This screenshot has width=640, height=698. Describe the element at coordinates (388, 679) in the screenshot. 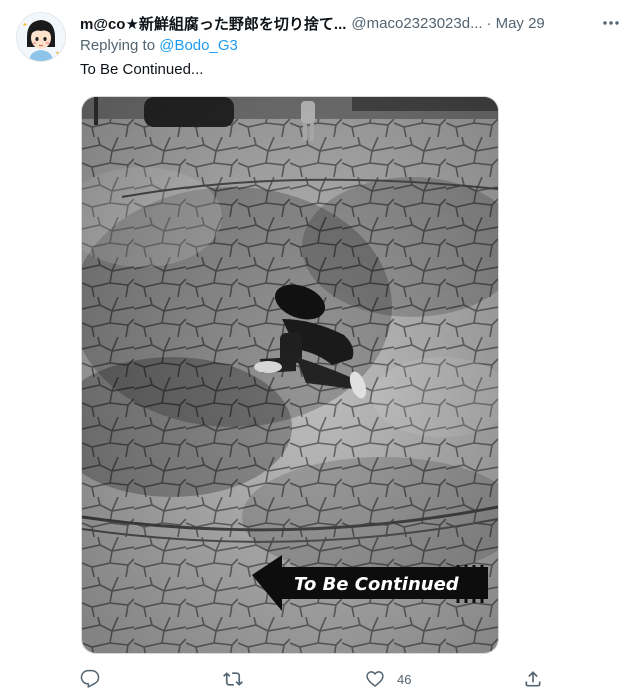

I see `like-button: 46` at that location.